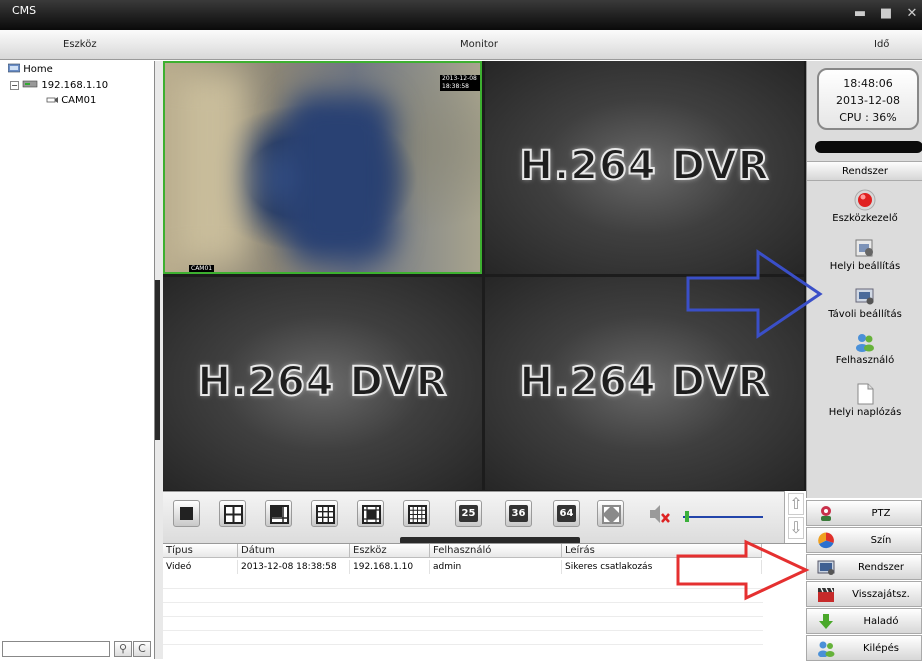 Image resolution: width=922 pixels, height=661 pixels. Describe the element at coordinates (826, 513) in the screenshot. I see `ptz-icon` at that location.